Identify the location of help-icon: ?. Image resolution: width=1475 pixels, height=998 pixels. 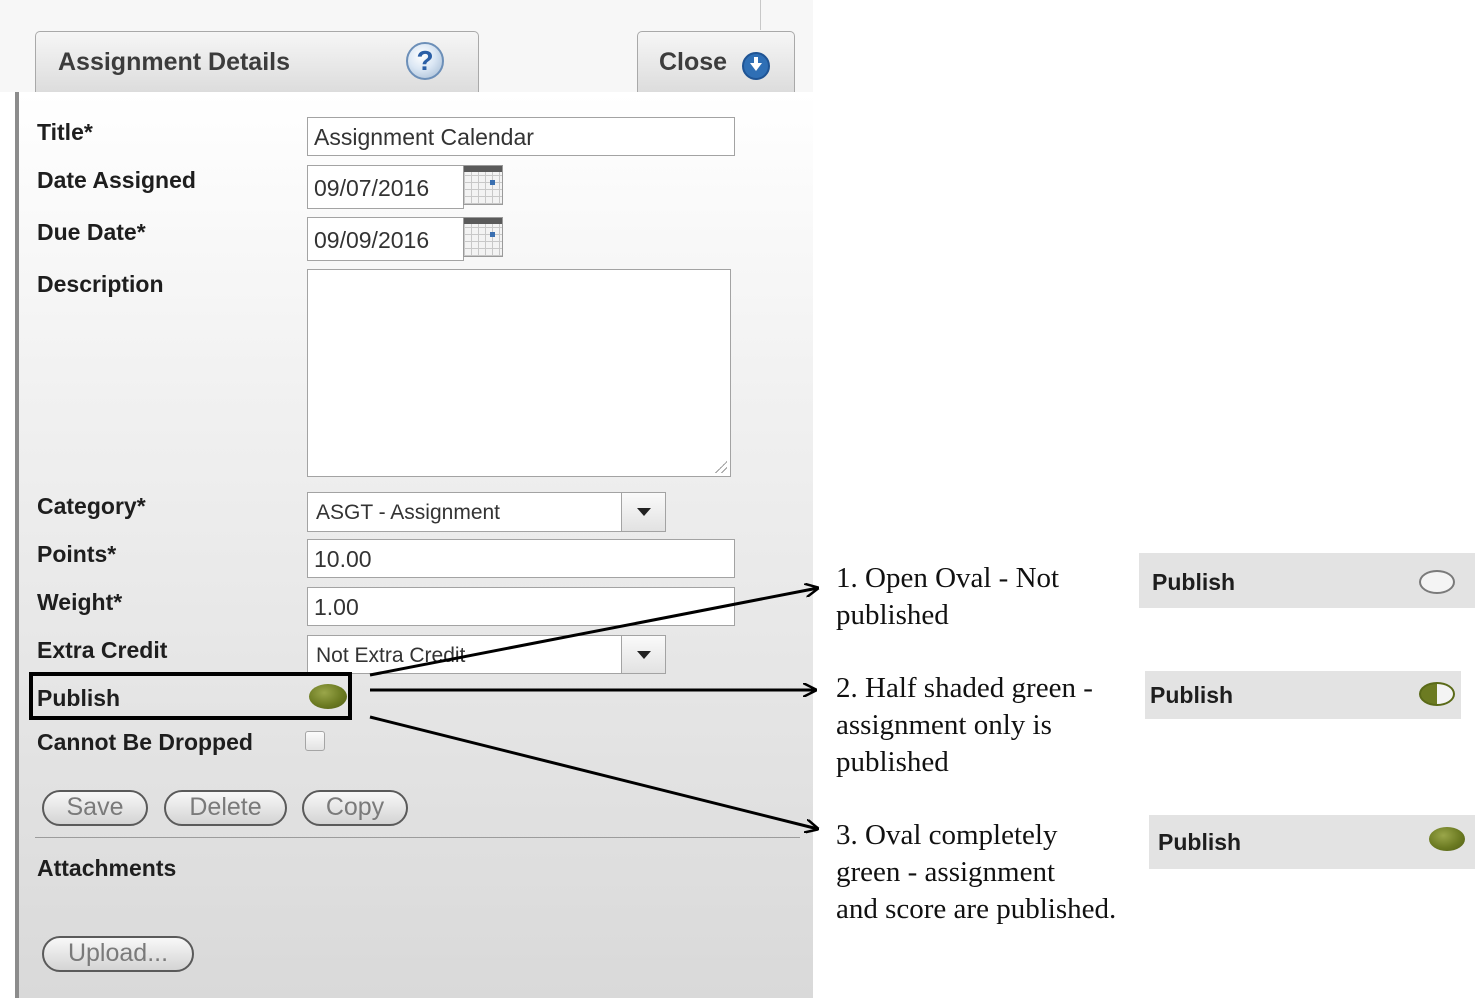
(425, 61).